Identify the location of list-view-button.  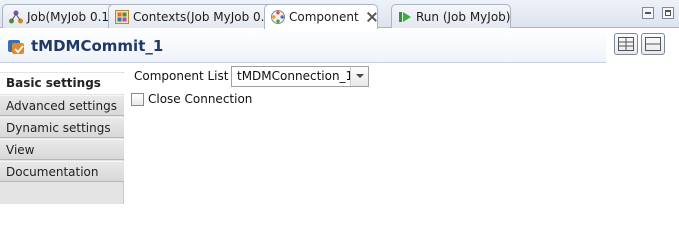
(653, 44).